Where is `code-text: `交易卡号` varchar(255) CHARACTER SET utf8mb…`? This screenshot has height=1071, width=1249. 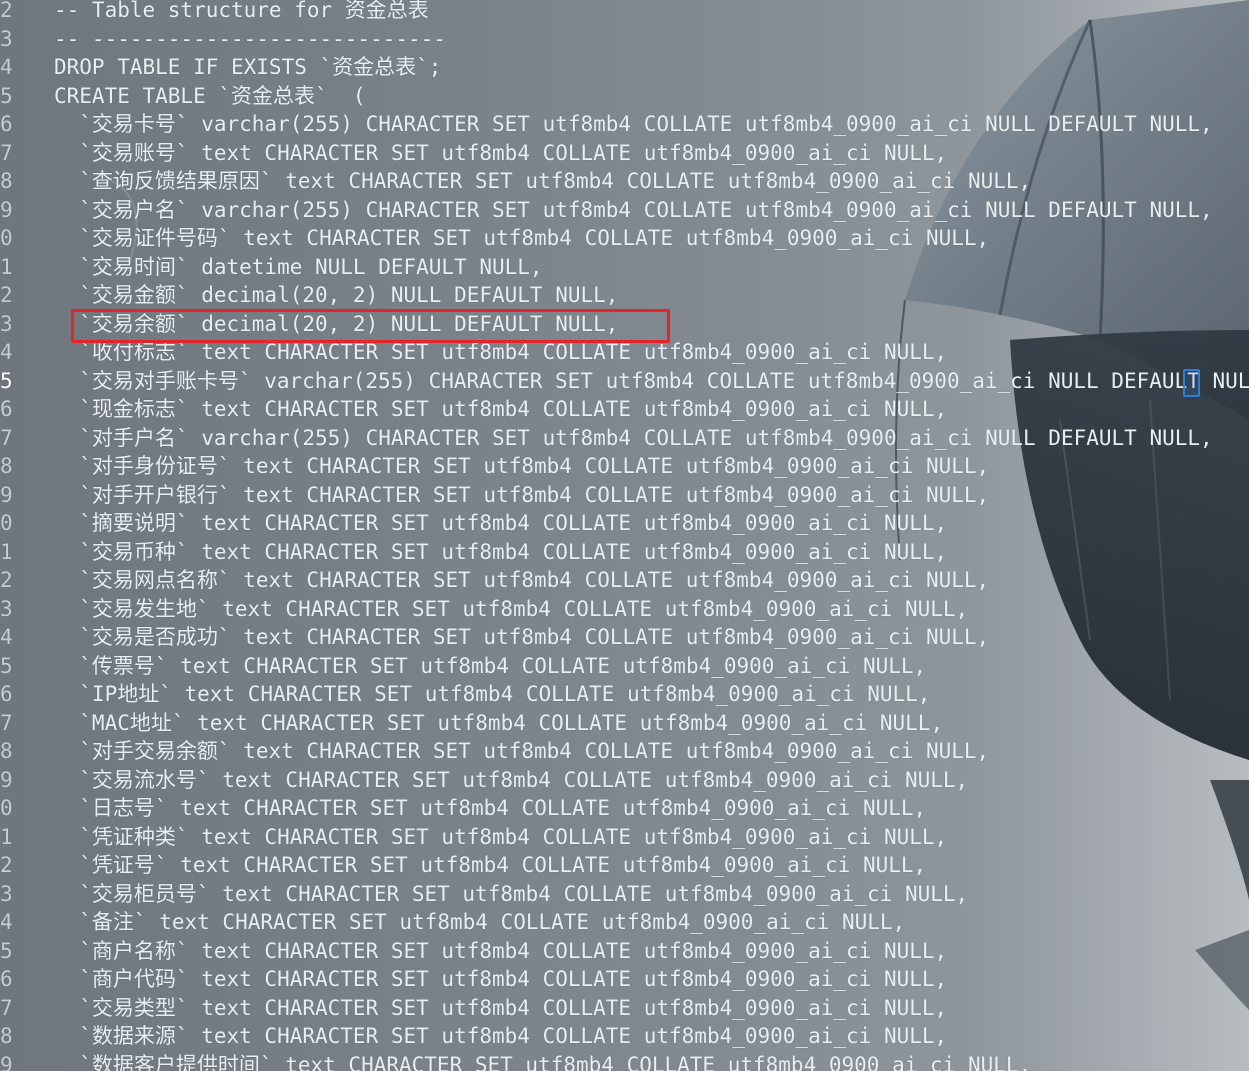
code-text: `交易卡号` varchar(255) CHARACTER SET utf8mb… is located at coordinates (633, 124).